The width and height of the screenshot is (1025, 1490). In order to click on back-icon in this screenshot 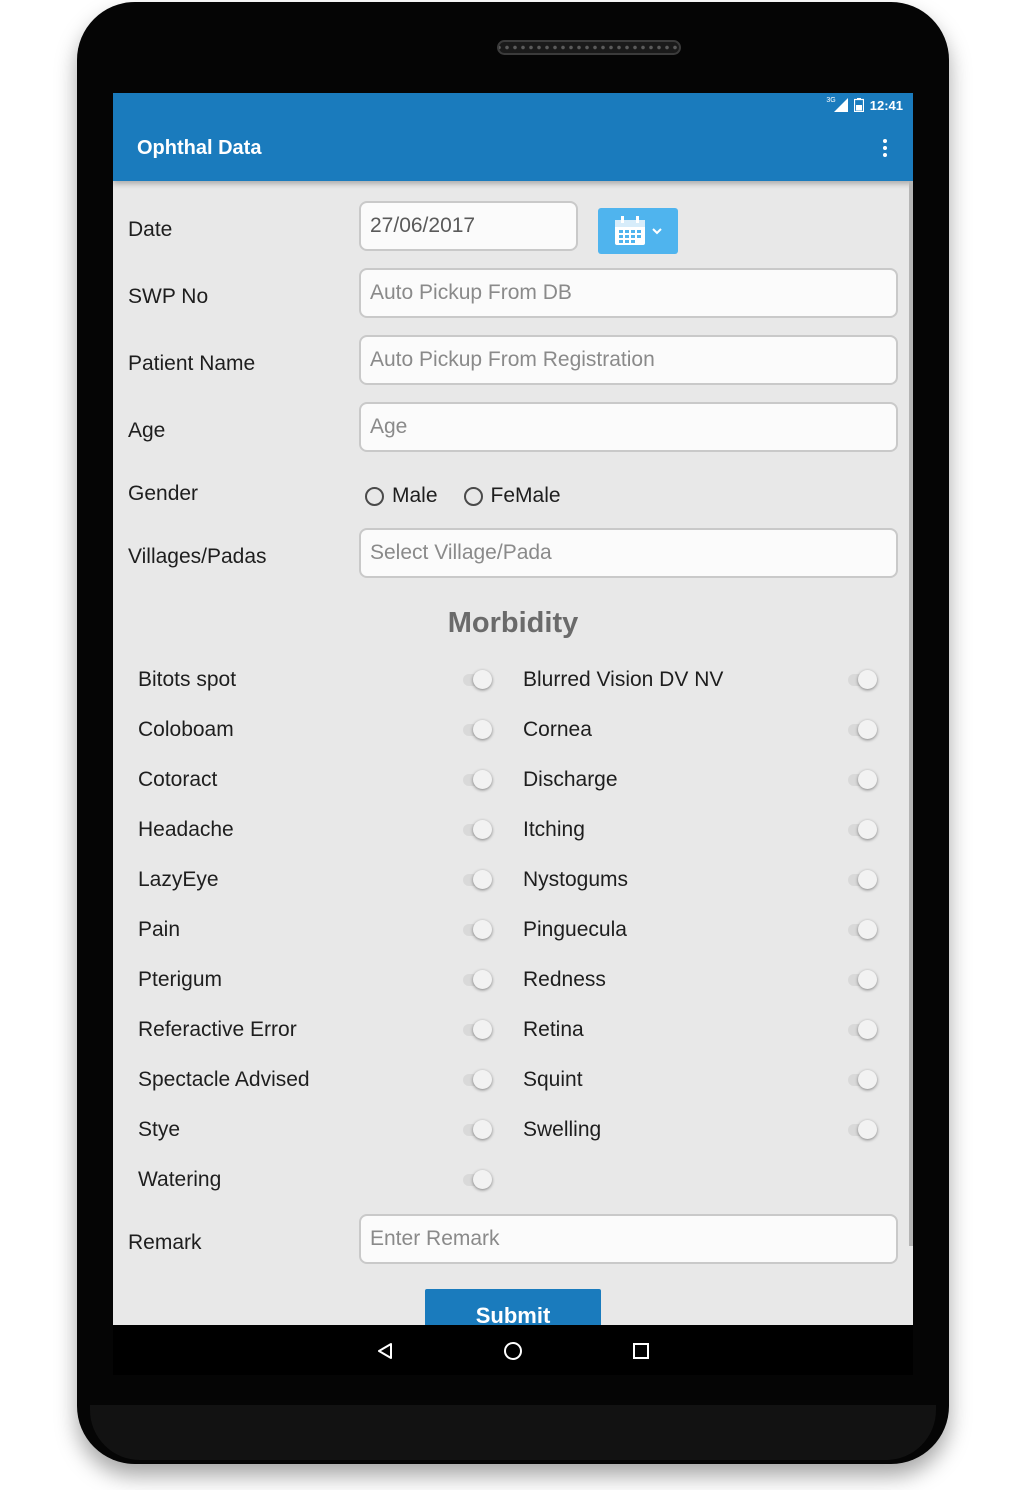, I will do `click(385, 1351)`.